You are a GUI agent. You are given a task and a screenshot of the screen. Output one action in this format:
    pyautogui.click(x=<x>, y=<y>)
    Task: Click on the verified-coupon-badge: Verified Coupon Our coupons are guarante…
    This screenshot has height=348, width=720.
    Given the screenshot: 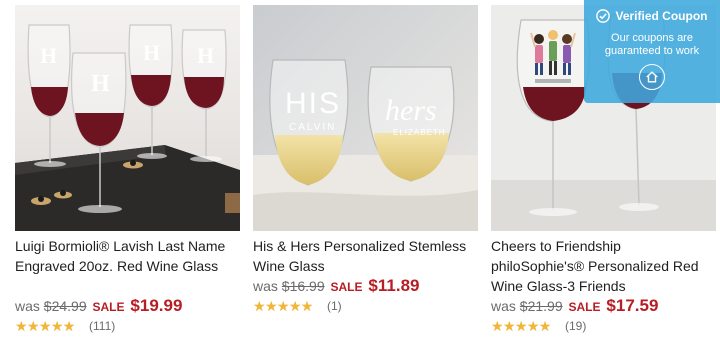 What is the action you would take?
    pyautogui.click(x=652, y=51)
    